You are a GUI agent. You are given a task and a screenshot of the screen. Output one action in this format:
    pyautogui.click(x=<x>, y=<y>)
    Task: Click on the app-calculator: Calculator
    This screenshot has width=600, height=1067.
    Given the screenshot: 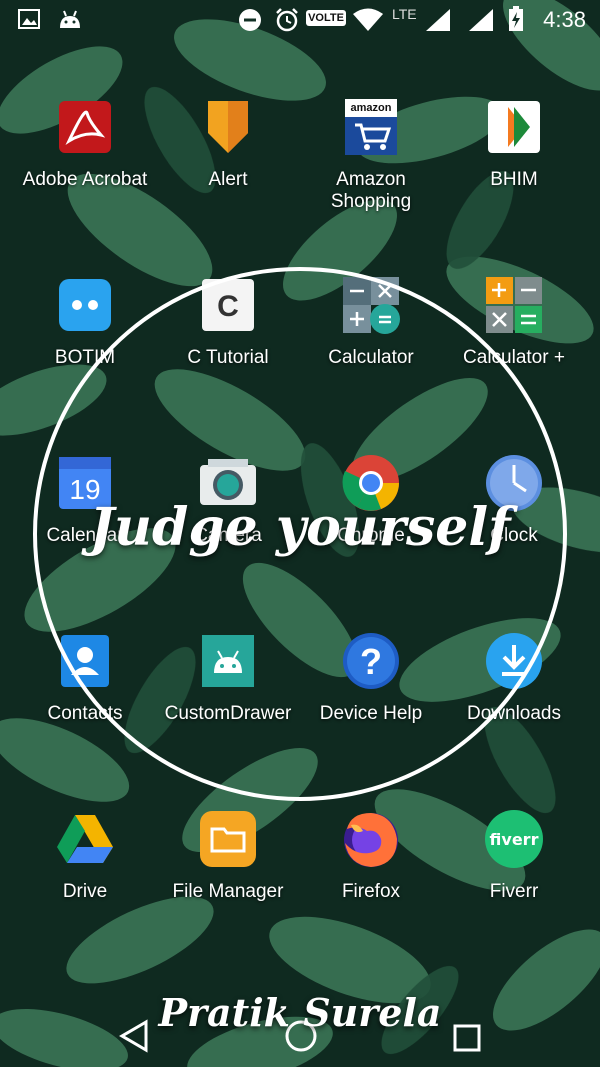 What is the action you would take?
    pyautogui.click(x=371, y=322)
    